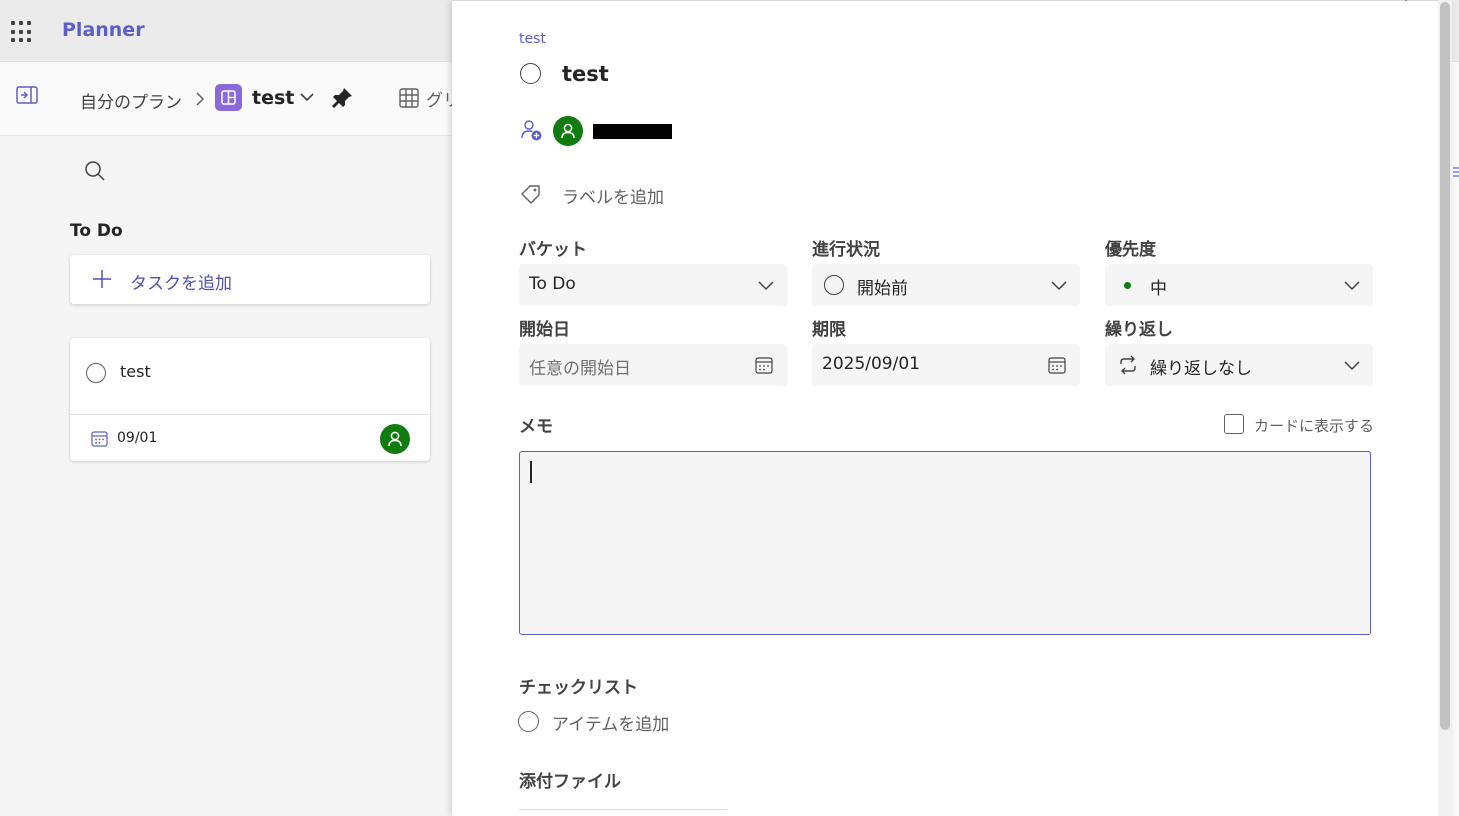  I want to click on bucket-title: To Do, so click(96, 231).